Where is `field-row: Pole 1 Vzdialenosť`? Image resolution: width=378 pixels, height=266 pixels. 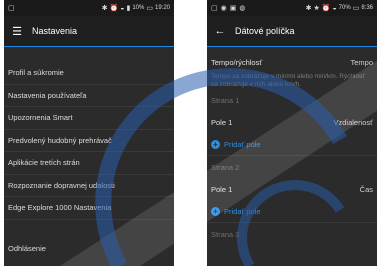 field-row: Pole 1 Vzdialenosť is located at coordinates (292, 122).